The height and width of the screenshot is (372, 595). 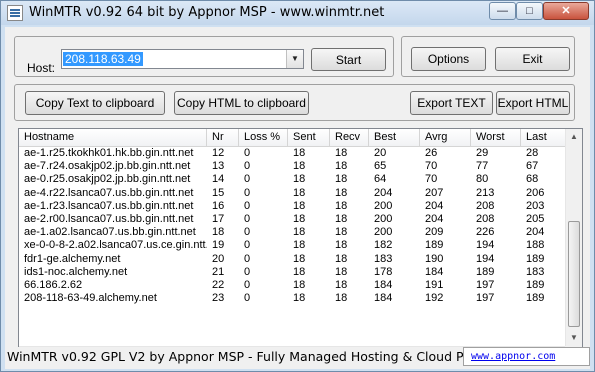 I want to click on appnor-link: www.appnor.com, so click(x=513, y=356).